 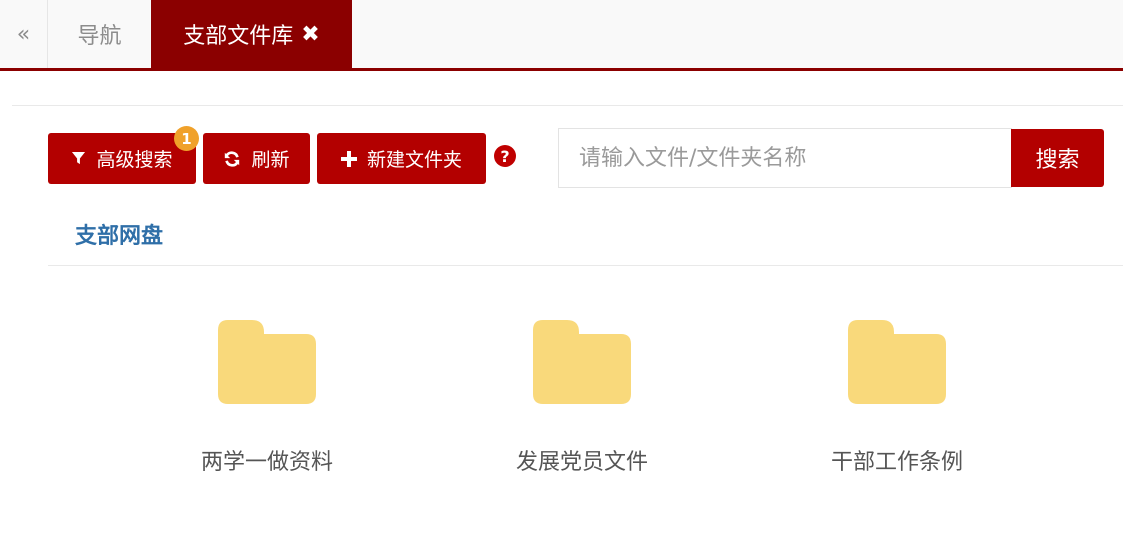 What do you see at coordinates (581, 462) in the screenshot?
I see `folder-name: 发展党员文件` at bounding box center [581, 462].